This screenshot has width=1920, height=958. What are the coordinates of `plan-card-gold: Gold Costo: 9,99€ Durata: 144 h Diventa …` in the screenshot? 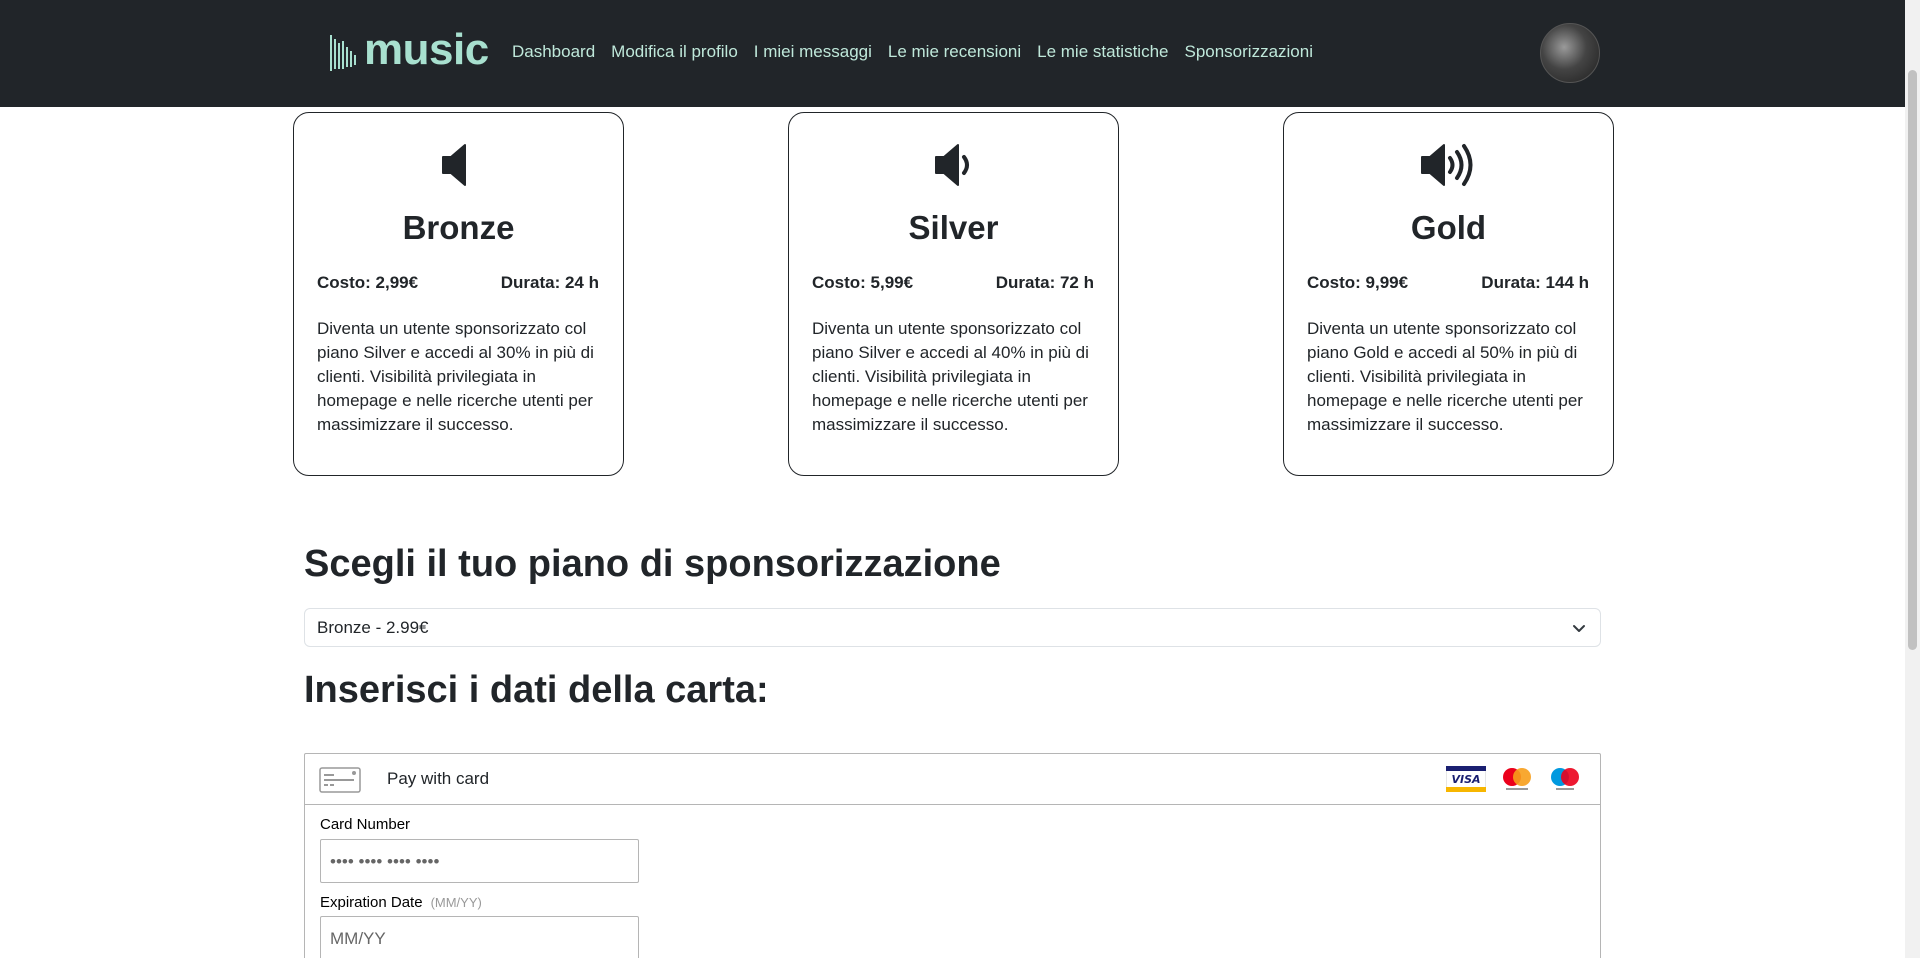 It's located at (1448, 294).